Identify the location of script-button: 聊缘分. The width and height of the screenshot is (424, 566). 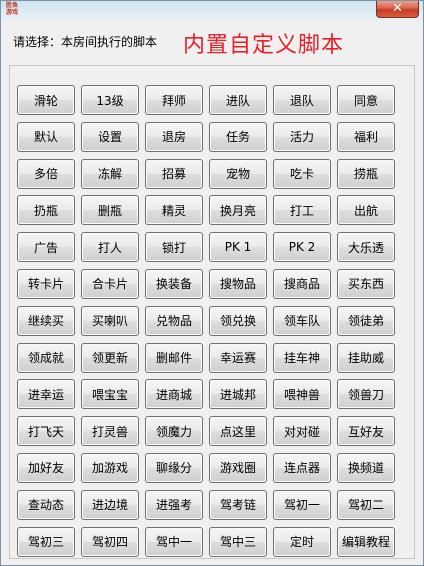
(174, 467).